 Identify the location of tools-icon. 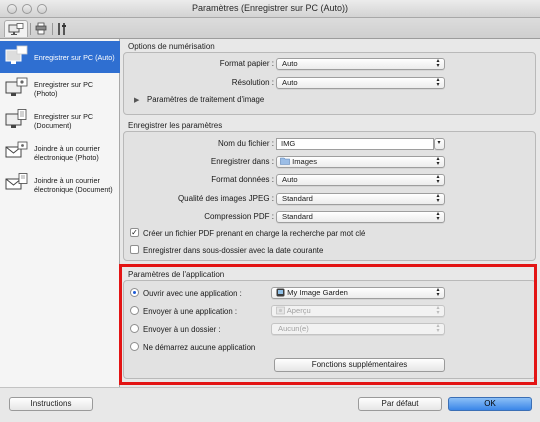
(62, 28).